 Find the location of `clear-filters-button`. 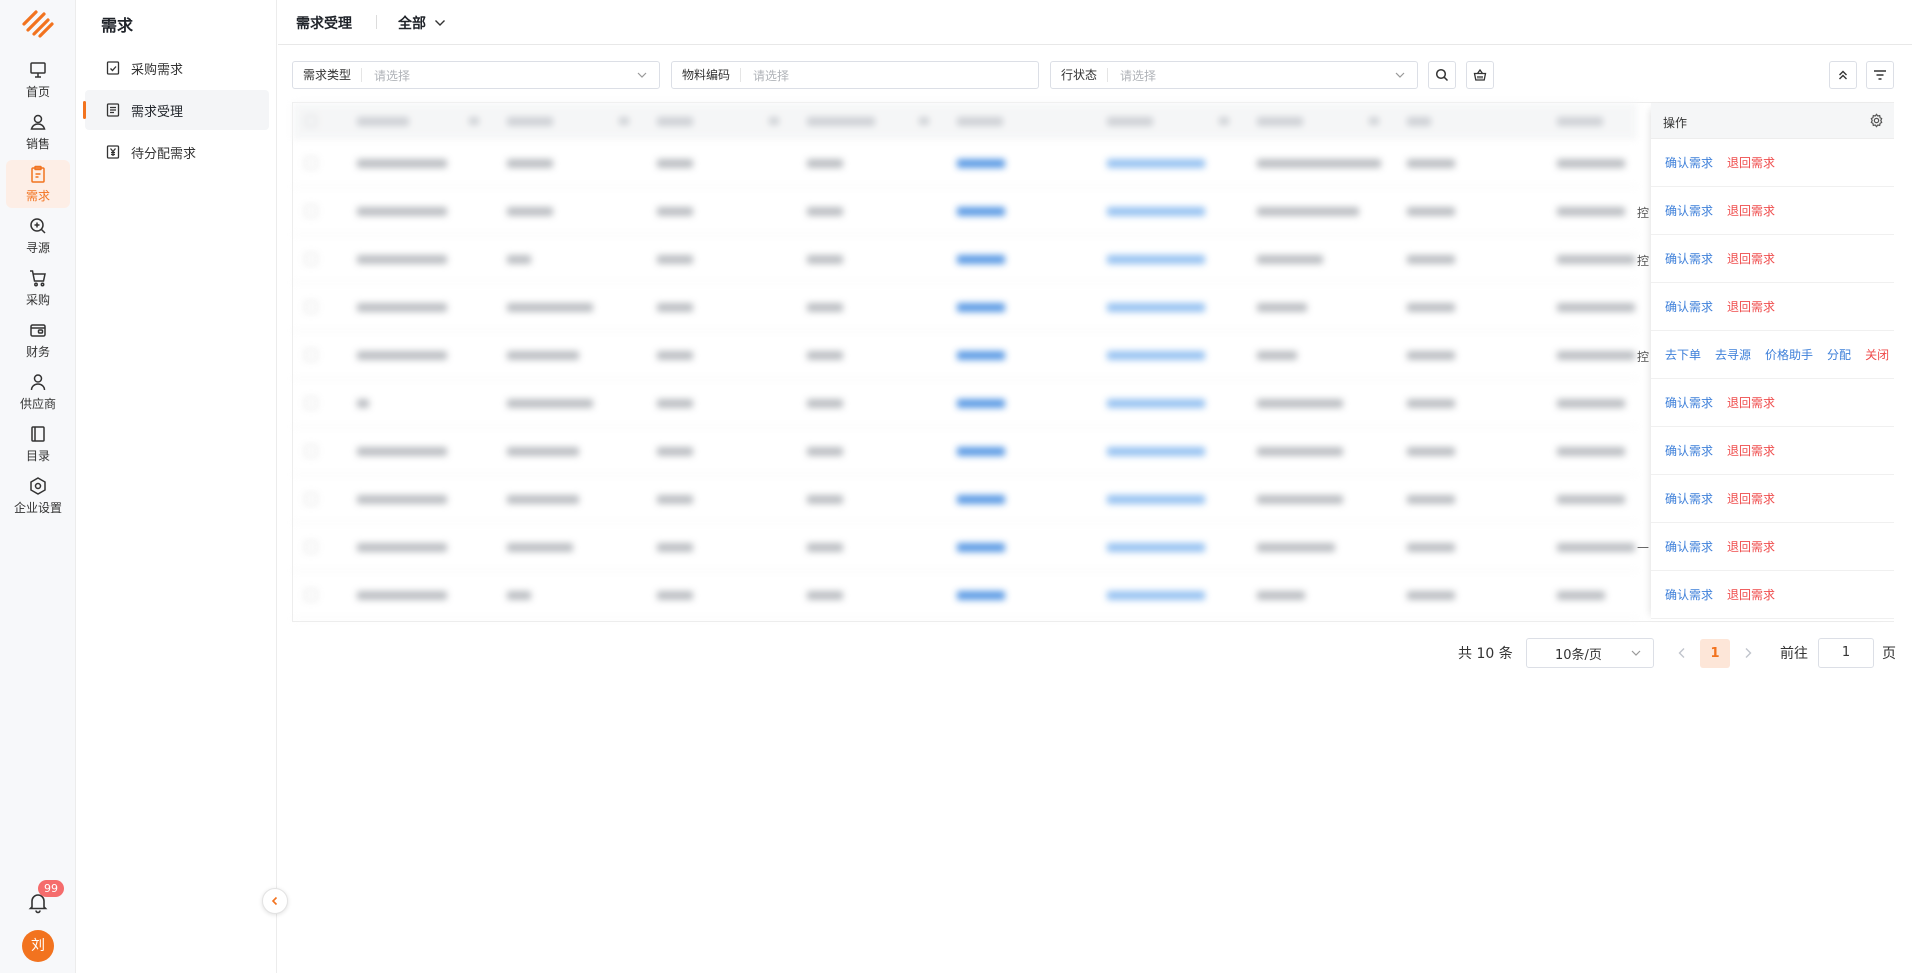

clear-filters-button is located at coordinates (1480, 75).